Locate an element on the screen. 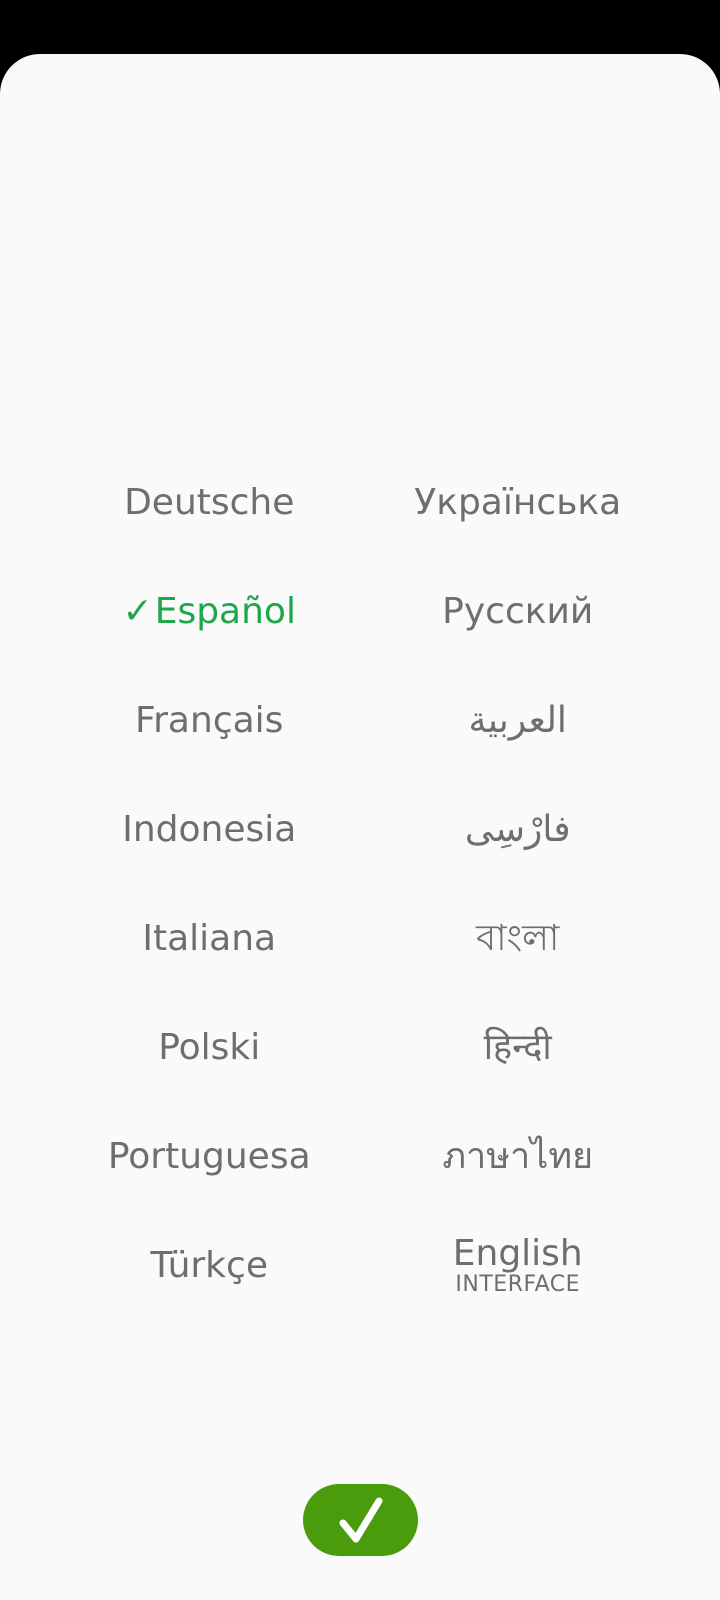 Image resolution: width=720 pixels, height=1600 pixels. language-label: Français is located at coordinates (209, 720).